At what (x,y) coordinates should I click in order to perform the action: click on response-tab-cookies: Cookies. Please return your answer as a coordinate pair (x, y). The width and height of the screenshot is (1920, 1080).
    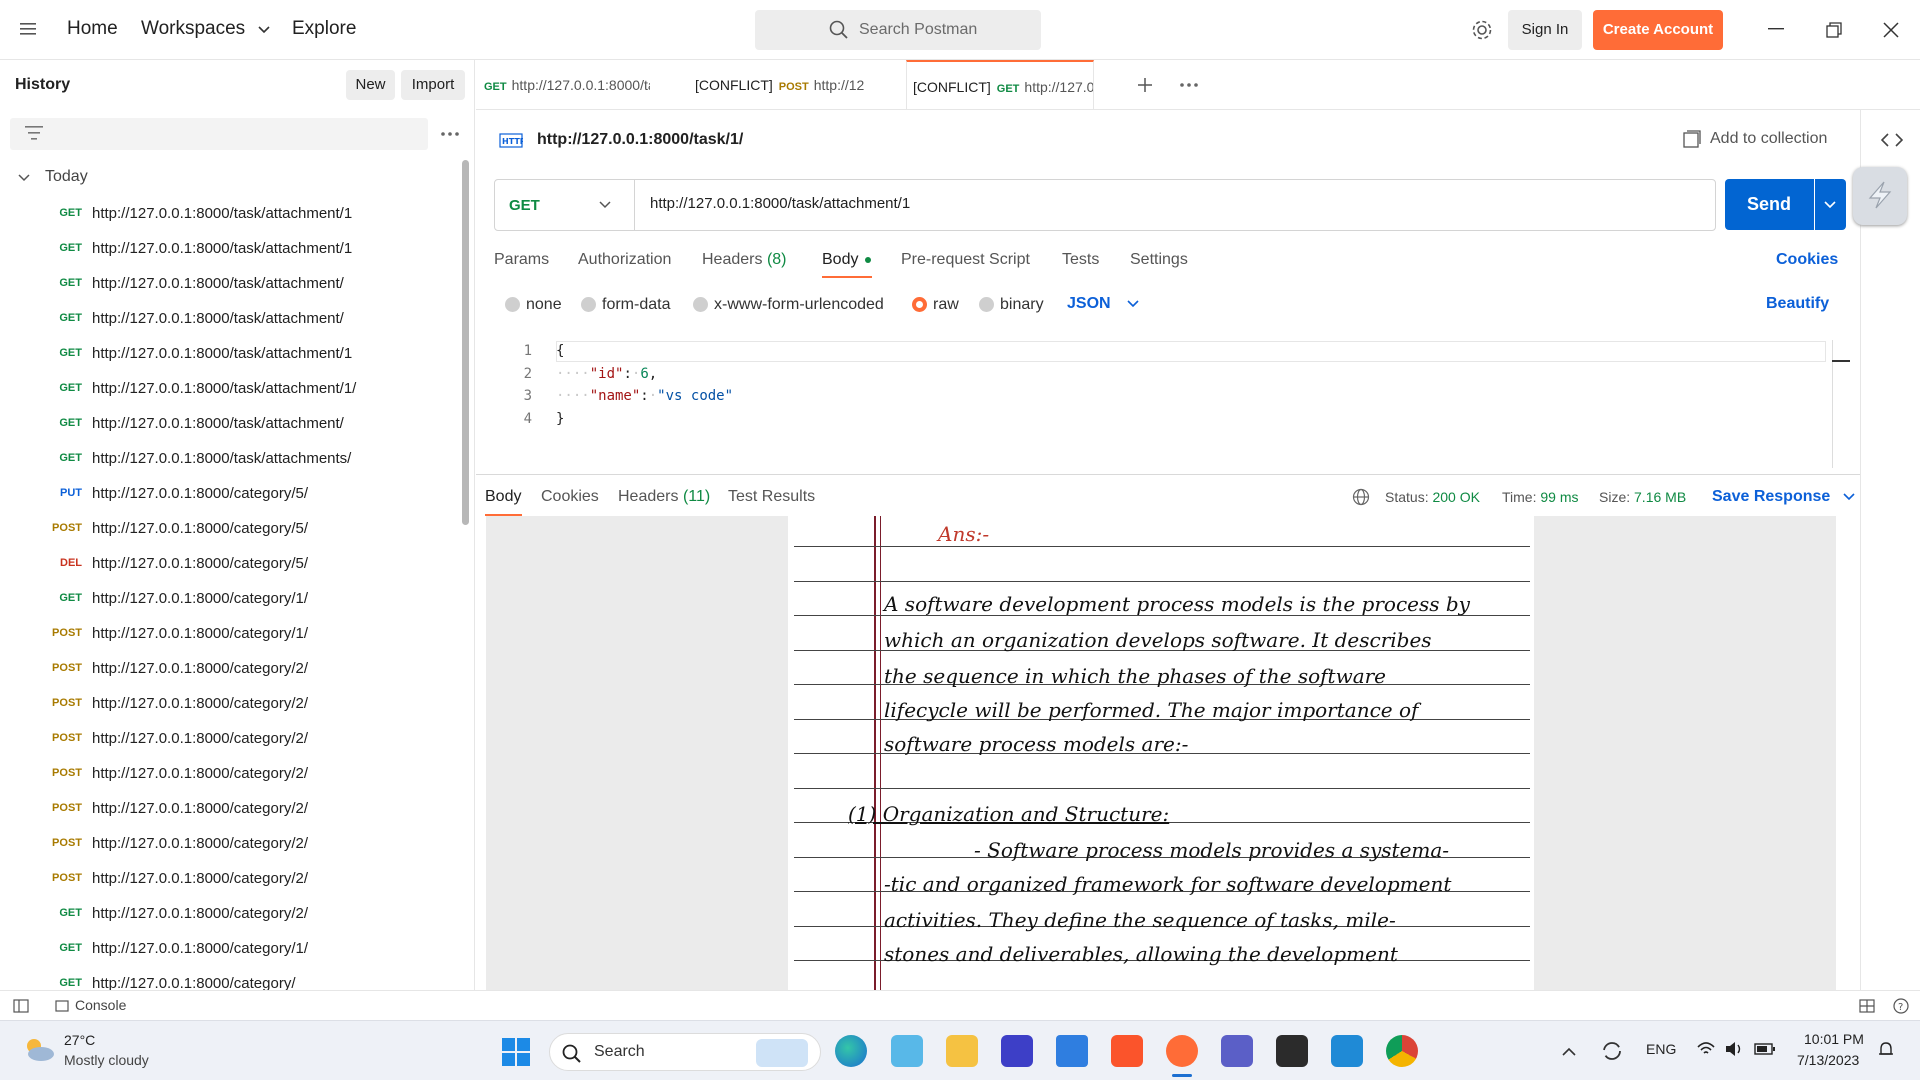
    Looking at the image, I should click on (570, 497).